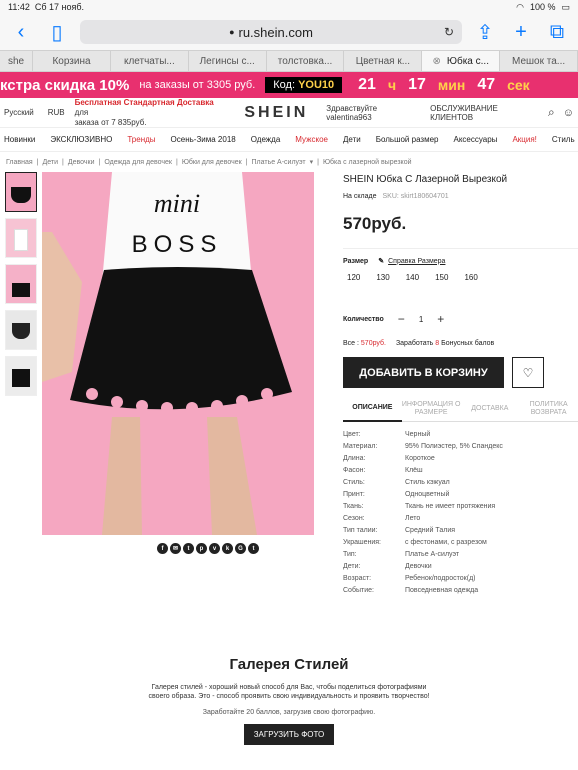 The height and width of the screenshot is (770, 578). What do you see at coordinates (214, 548) in the screenshot?
I see `vk-icon: v` at bounding box center [214, 548].